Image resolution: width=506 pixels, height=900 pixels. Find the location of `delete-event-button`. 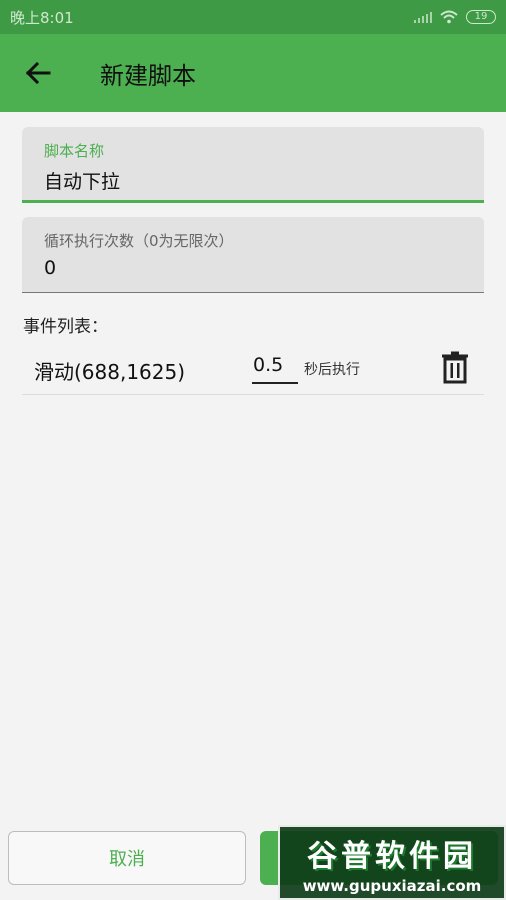

delete-event-button is located at coordinates (455, 367).